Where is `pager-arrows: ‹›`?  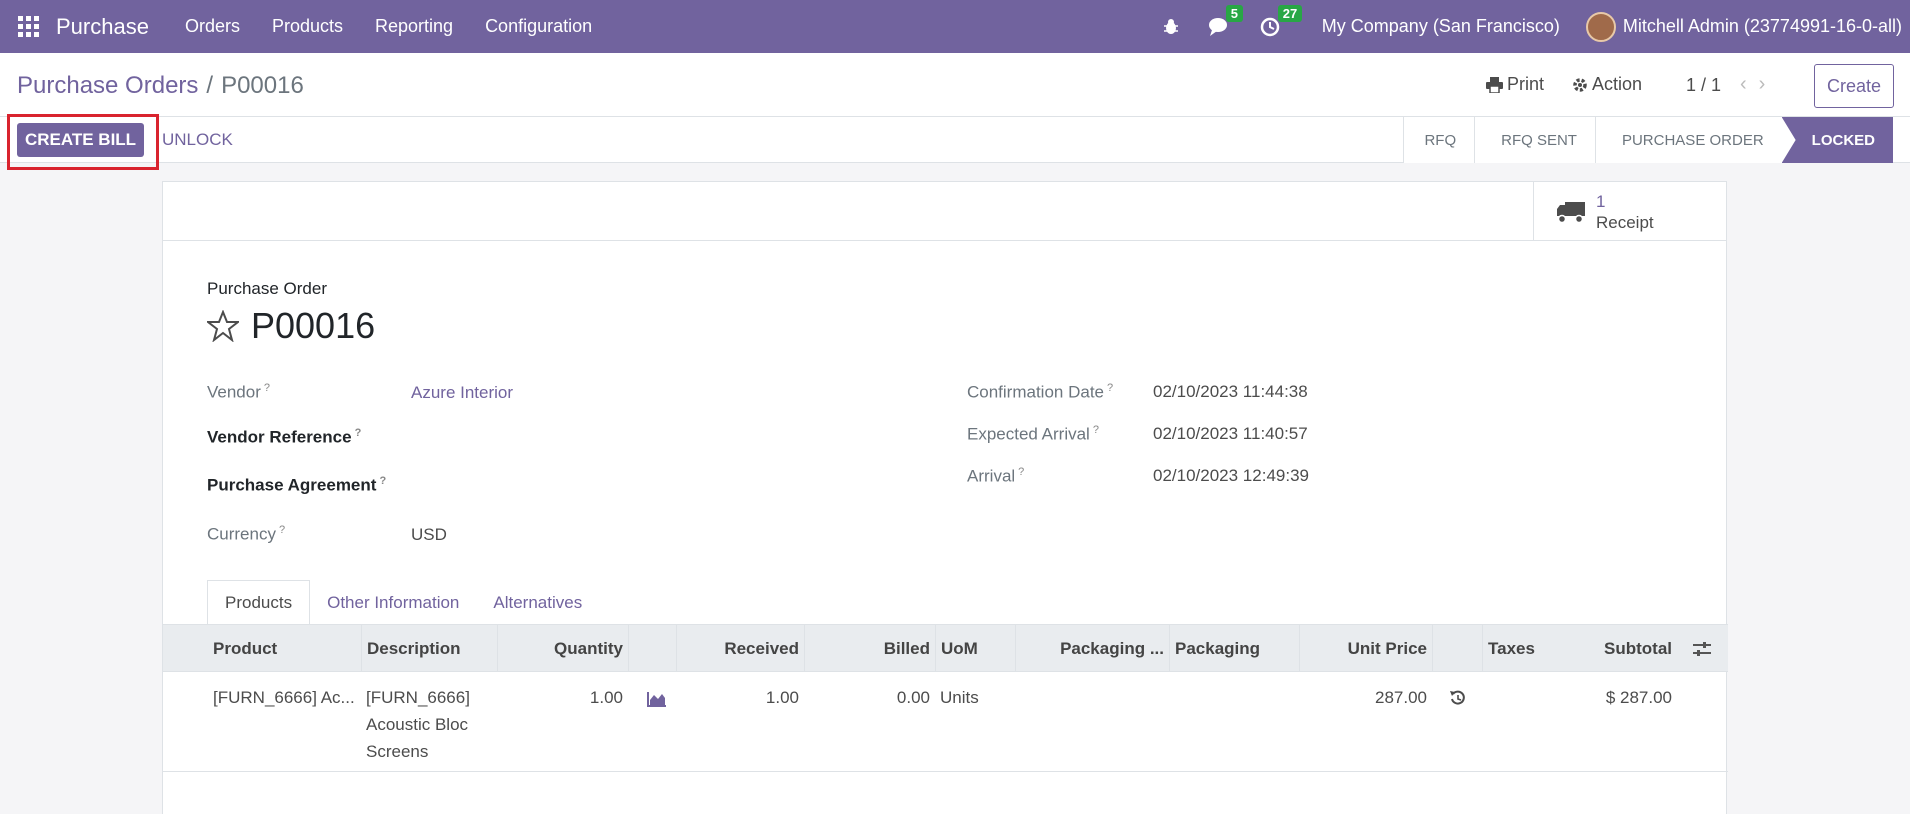
pager-arrows: ‹› is located at coordinates (1758, 84).